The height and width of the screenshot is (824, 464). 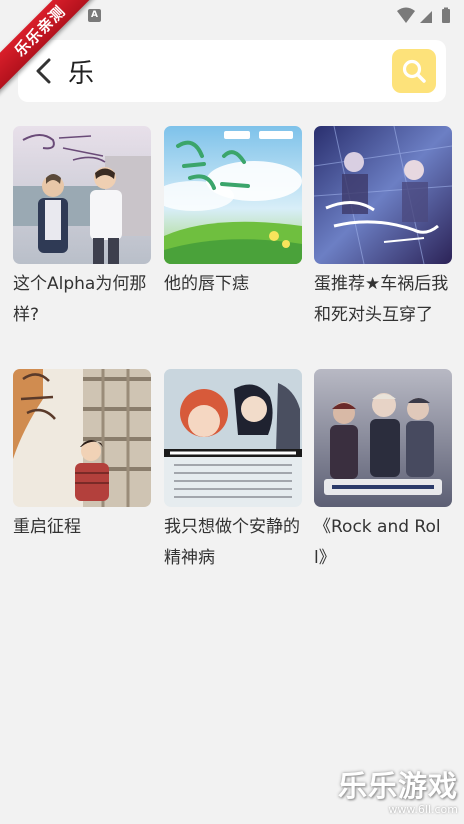 I want to click on book-card: 蛋推荐★车祸后我和死对头互穿了, so click(x=383, y=228).